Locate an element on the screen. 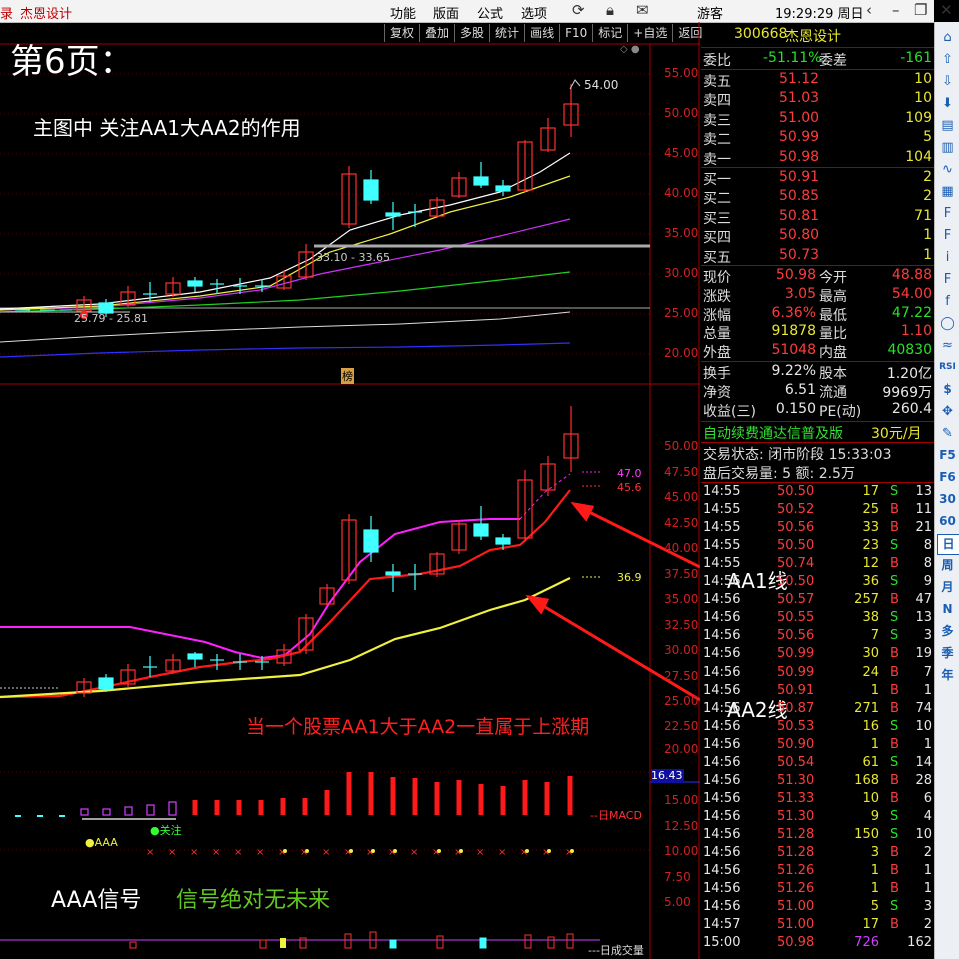 The height and width of the screenshot is (959, 959). tick-price: 50.54 is located at coordinates (796, 762).